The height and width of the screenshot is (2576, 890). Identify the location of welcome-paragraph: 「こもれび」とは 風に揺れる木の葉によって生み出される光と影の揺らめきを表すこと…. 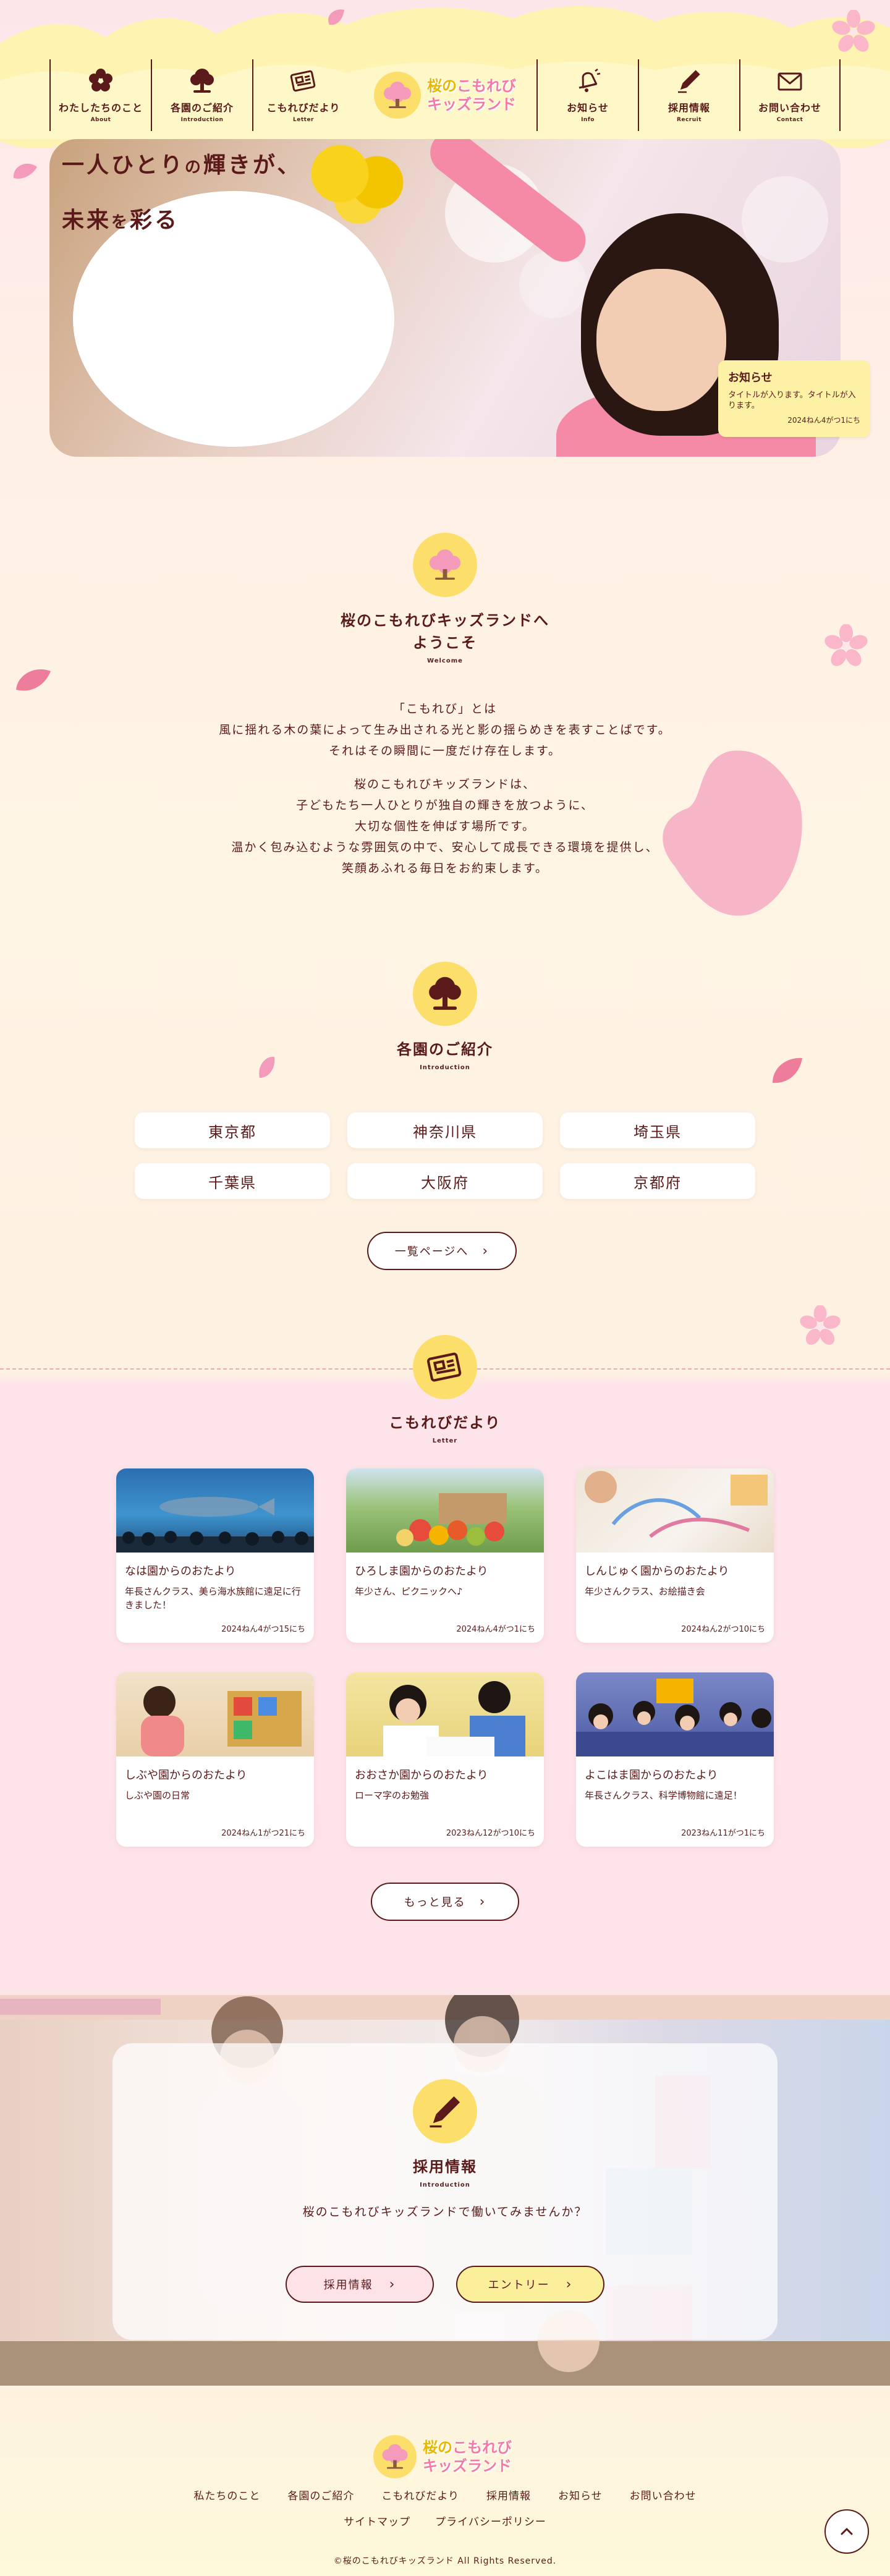
(445, 729).